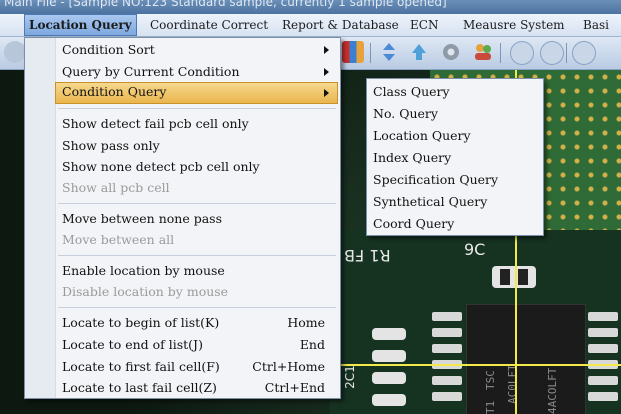 The image size is (621, 414). What do you see at coordinates (80, 25) in the screenshot?
I see `menu-location-query: Location Query` at bounding box center [80, 25].